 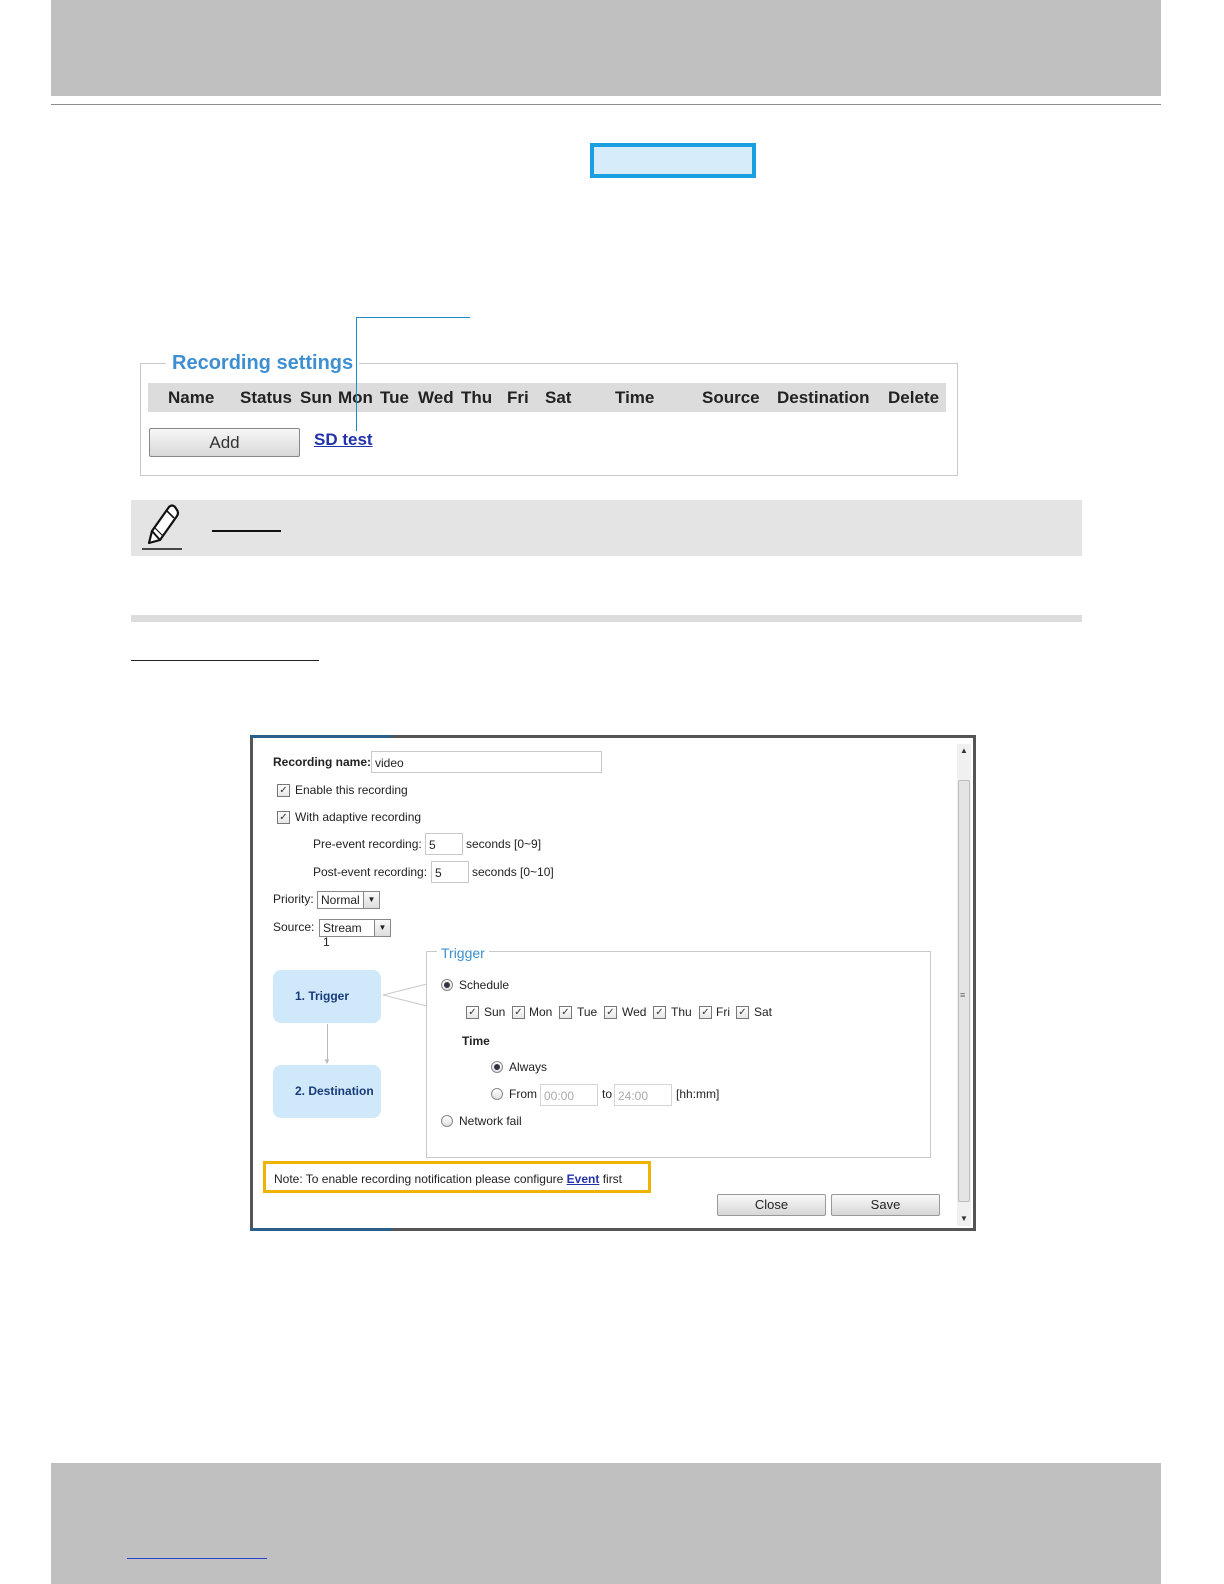 I want to click on recording-settings-panel, so click(x=549, y=419).